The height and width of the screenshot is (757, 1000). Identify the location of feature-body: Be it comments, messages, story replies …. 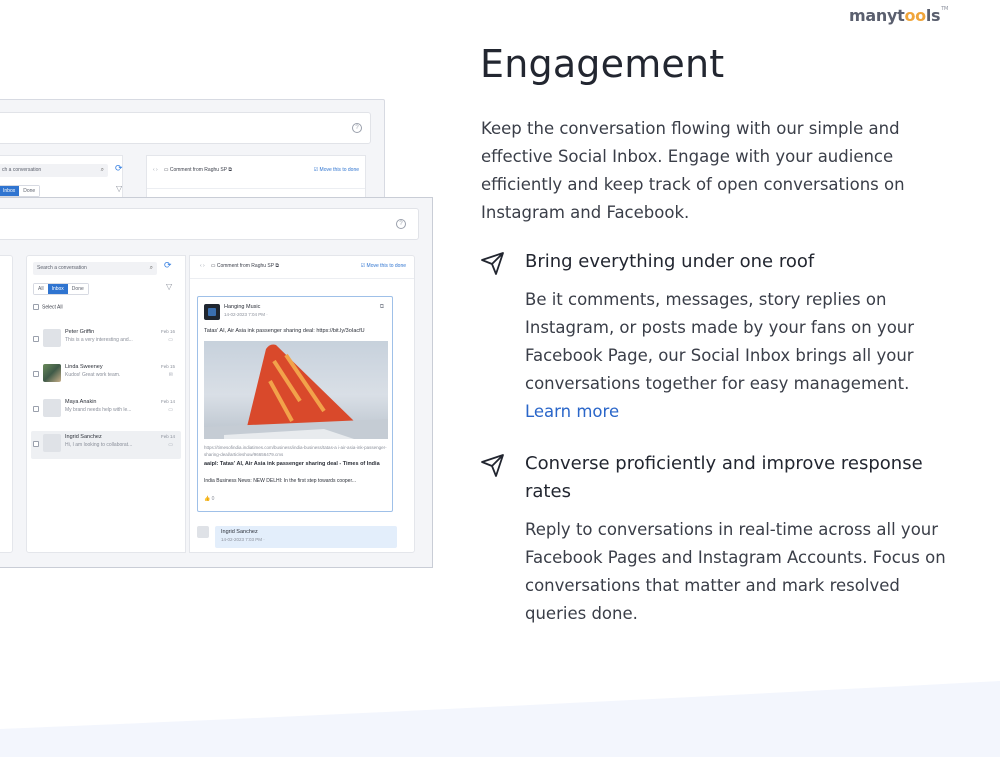
(720, 341).